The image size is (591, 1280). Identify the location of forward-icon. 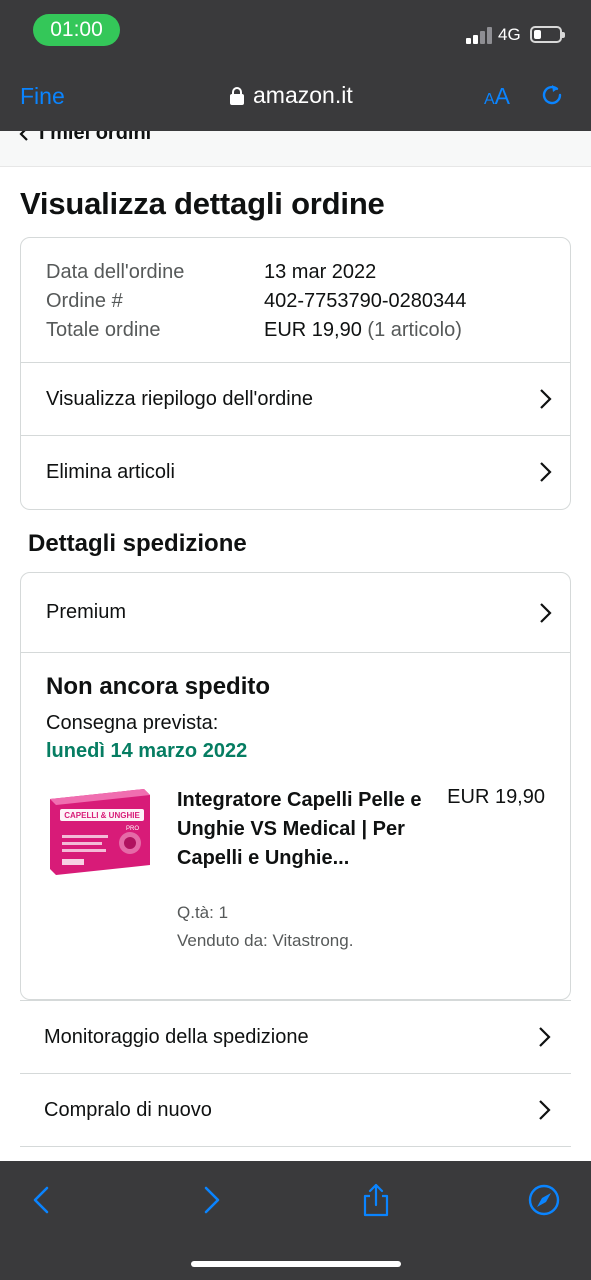
(211, 1200).